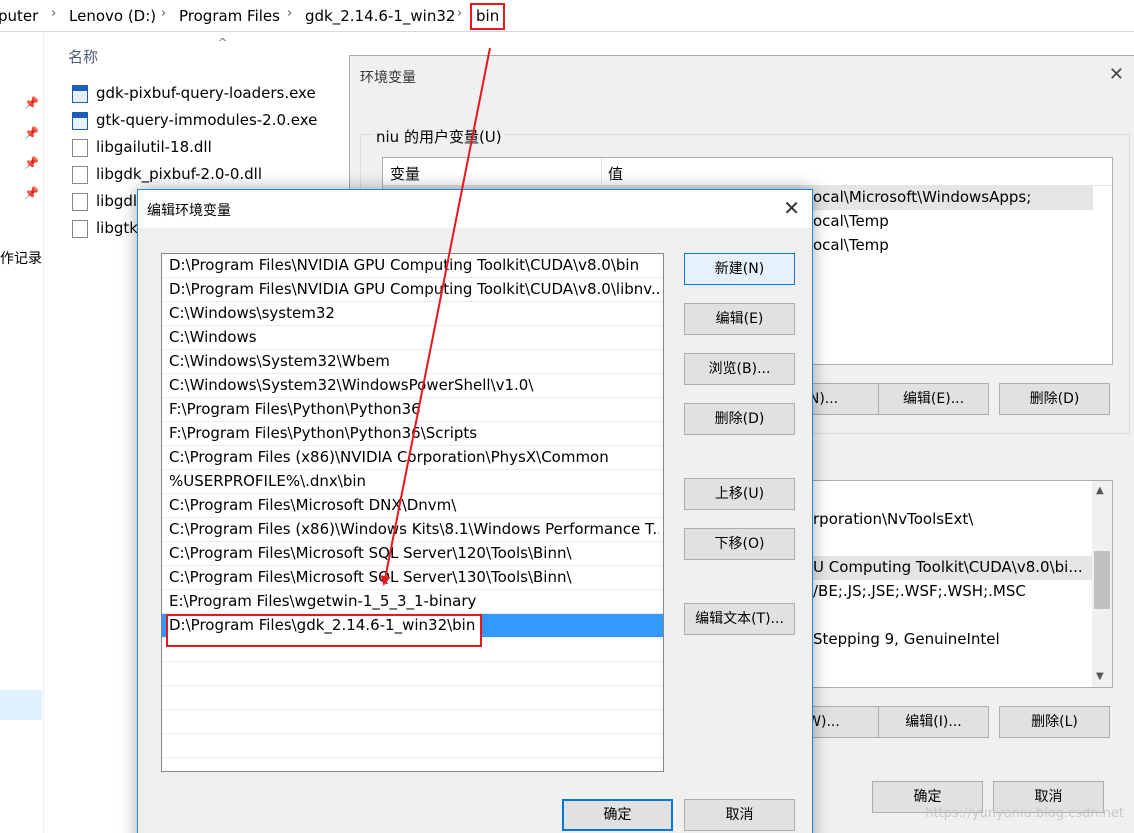 This screenshot has width=1134, height=833. I want to click on watermark-text: https://yunyaniu.blog.csdn.net, so click(1024, 813).